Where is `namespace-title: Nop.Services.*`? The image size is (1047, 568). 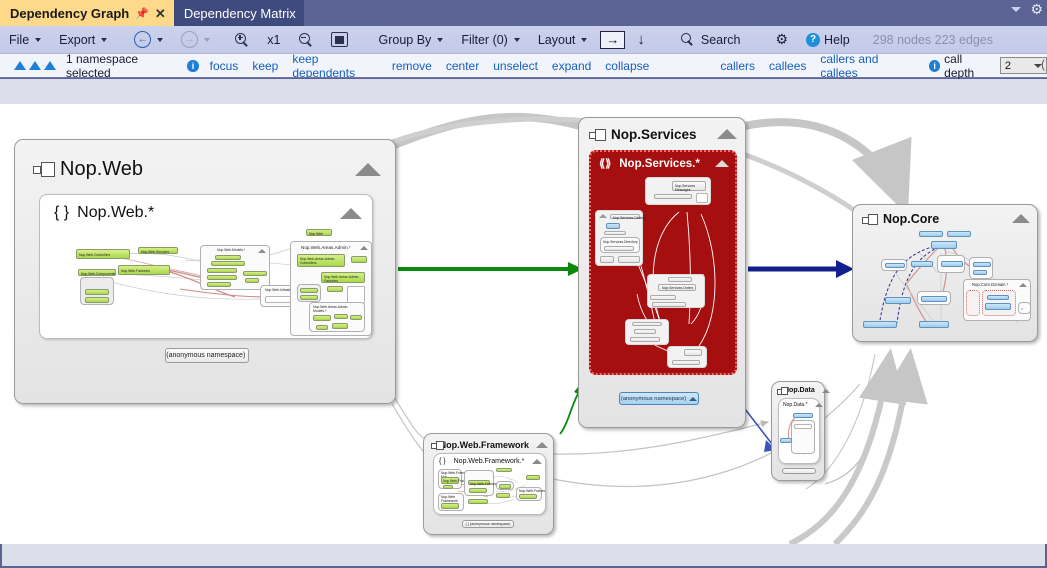
namespace-title: Nop.Services.* is located at coordinates (659, 163).